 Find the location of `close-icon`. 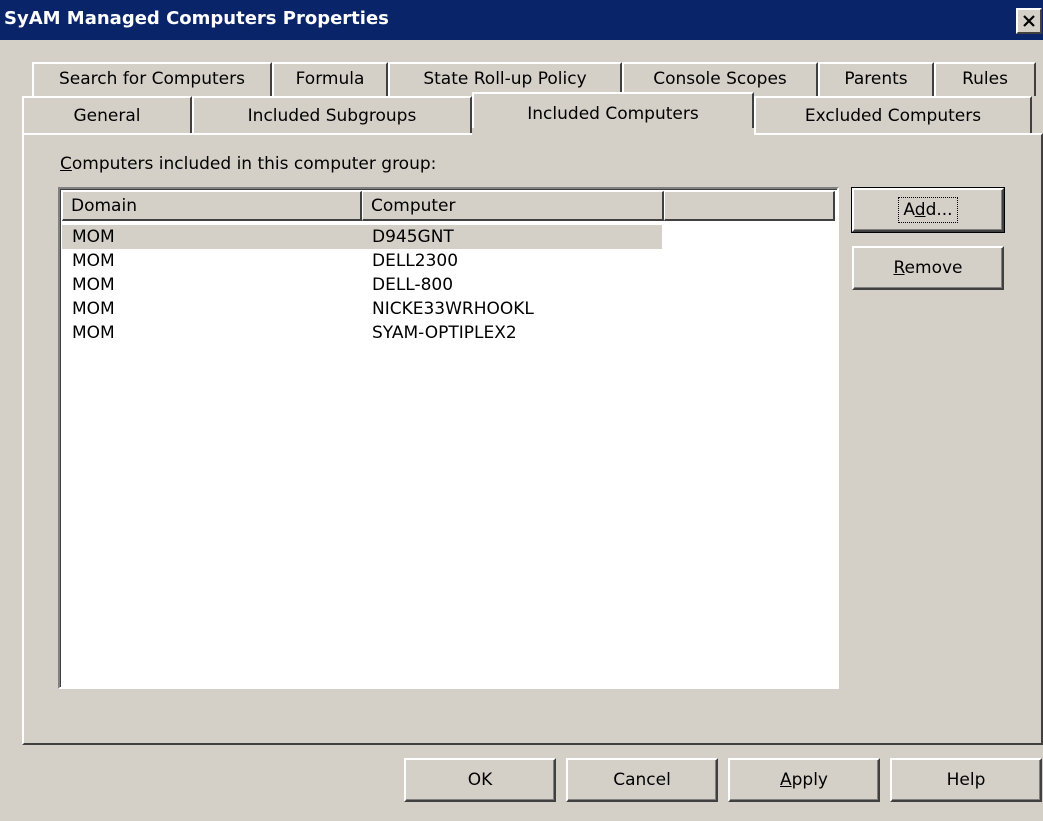

close-icon is located at coordinates (1029, 21).